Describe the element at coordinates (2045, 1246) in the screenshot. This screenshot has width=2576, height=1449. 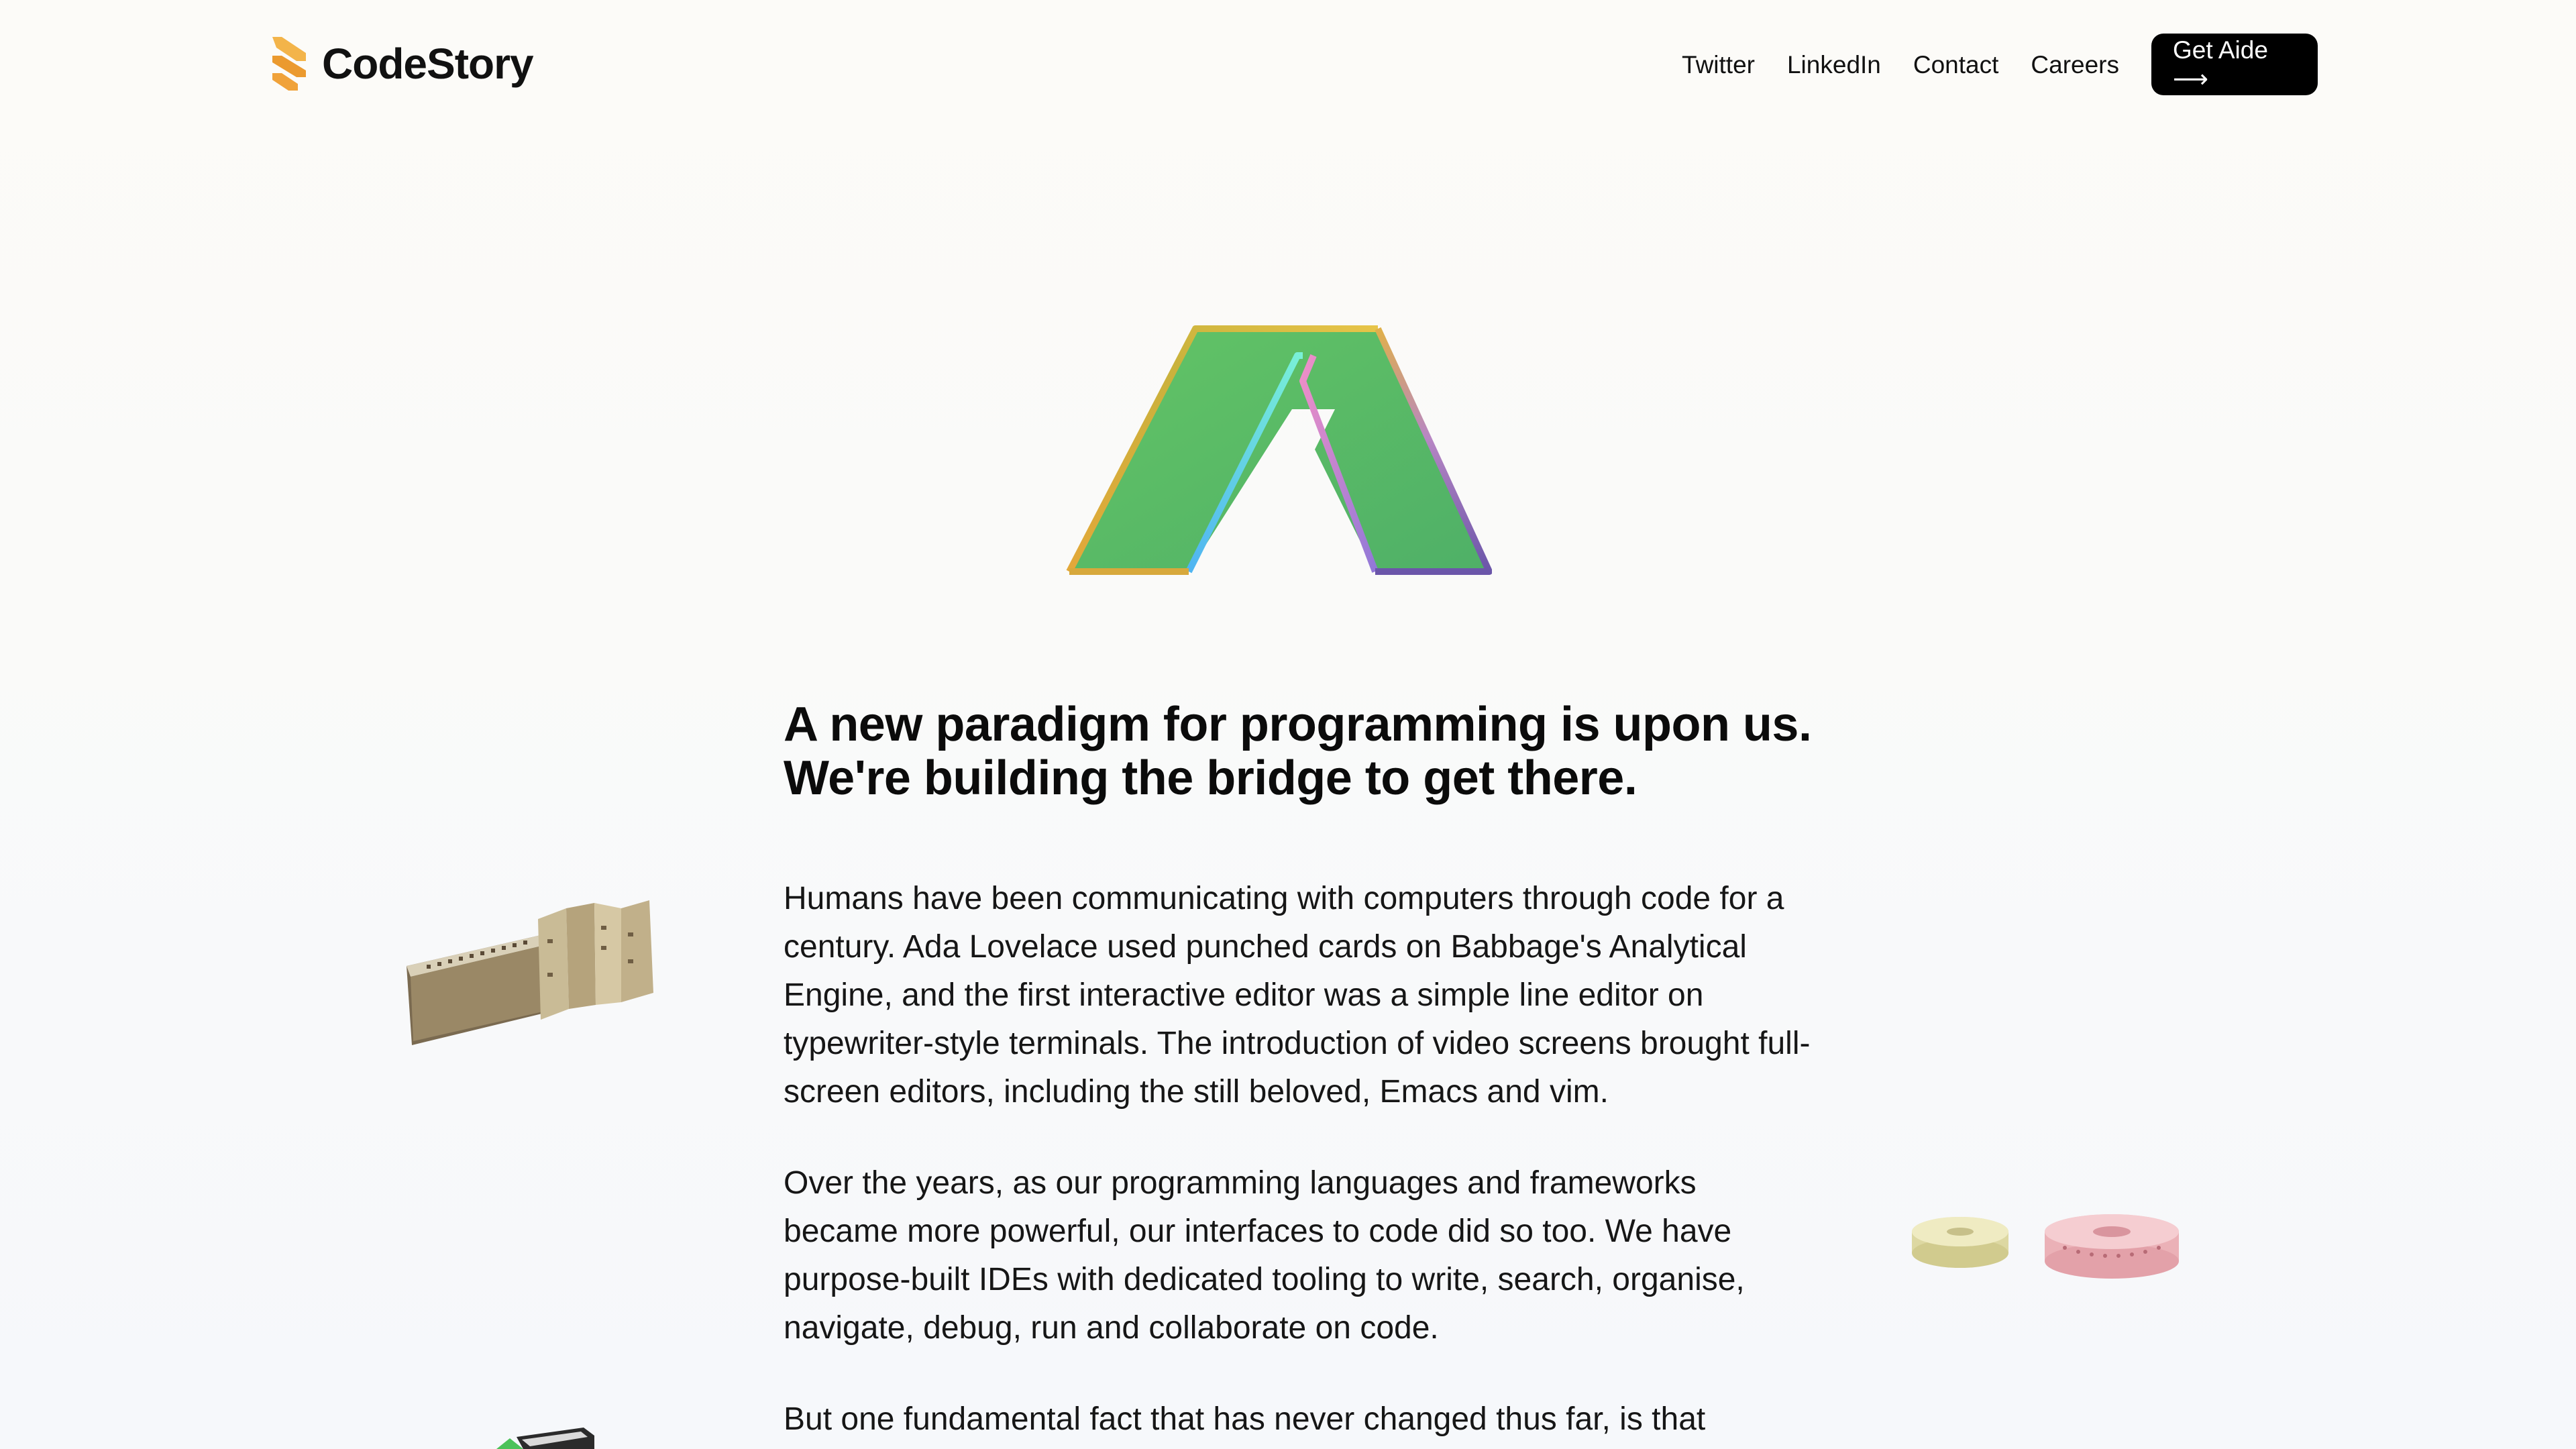
I see `punched-tape-rolls-image` at that location.